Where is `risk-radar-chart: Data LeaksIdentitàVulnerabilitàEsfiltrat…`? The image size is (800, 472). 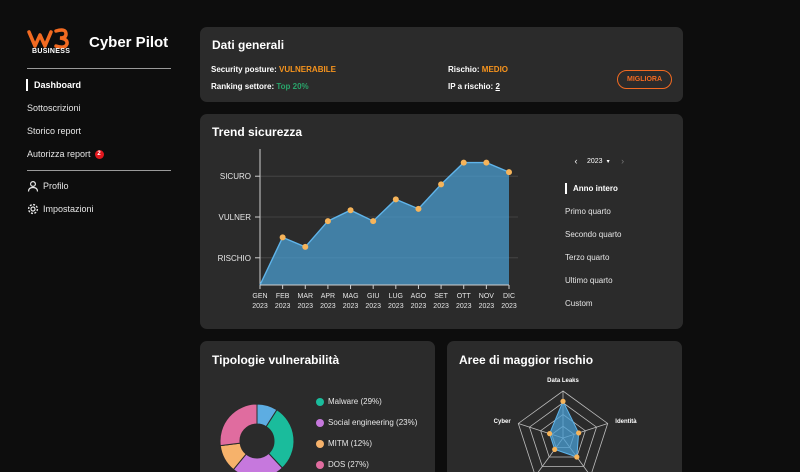
risk-radar-chart: Data LeaksIdentitàVulnerabilitàEsfiltrat… is located at coordinates (565, 425).